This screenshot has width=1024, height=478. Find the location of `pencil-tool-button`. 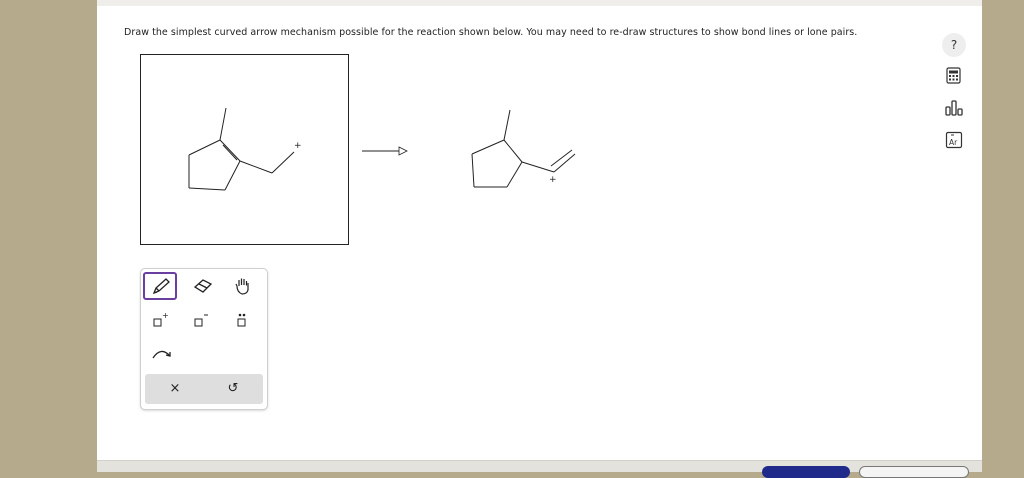

pencil-tool-button is located at coordinates (160, 286).